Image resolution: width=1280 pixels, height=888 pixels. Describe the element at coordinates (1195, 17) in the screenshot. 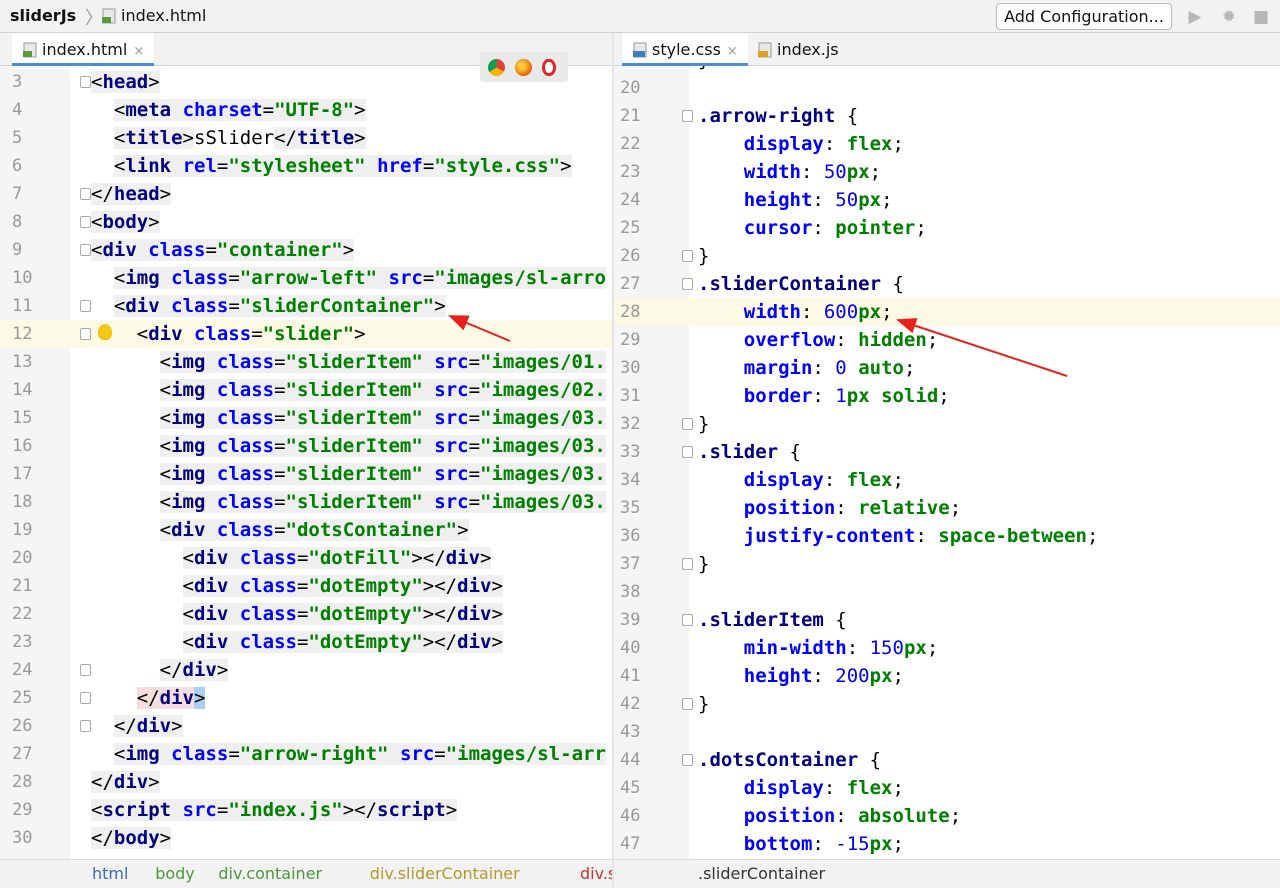

I see `run-icon: ▶` at that location.